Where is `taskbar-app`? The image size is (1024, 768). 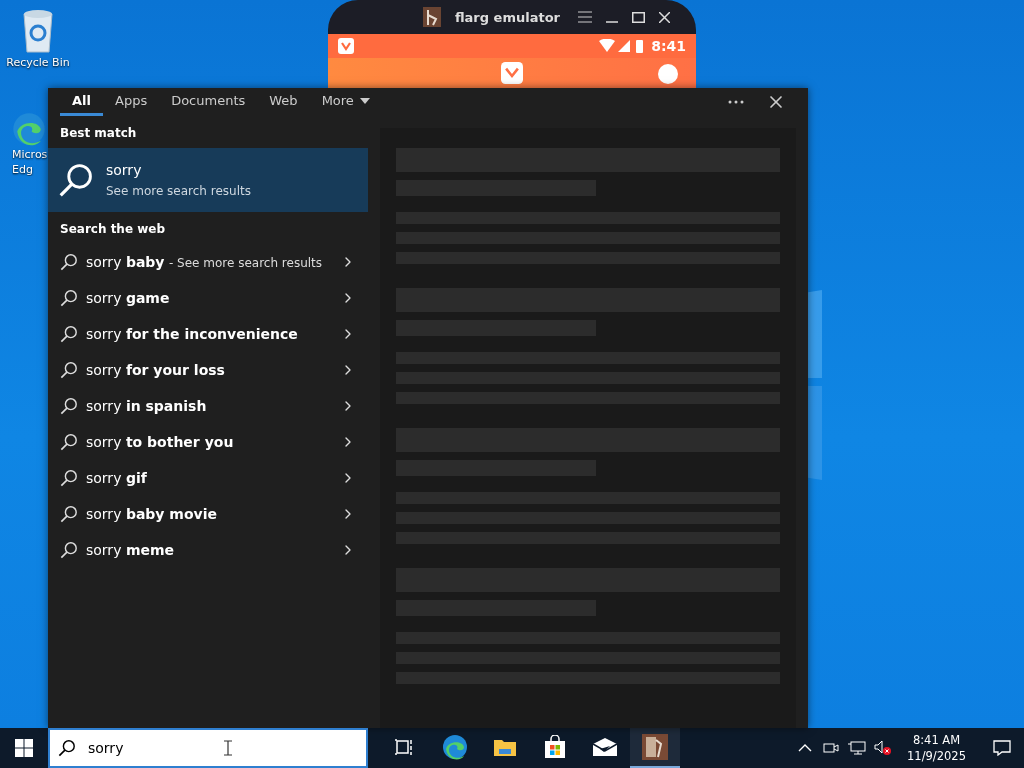
taskbar-app is located at coordinates (655, 748).